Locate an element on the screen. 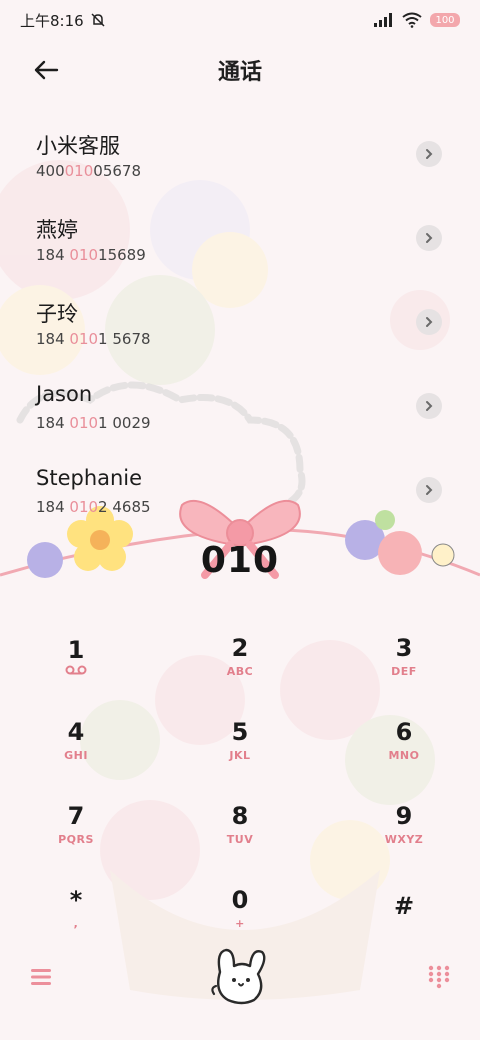 This screenshot has width=480, height=1040. wifi-icon is located at coordinates (412, 20).